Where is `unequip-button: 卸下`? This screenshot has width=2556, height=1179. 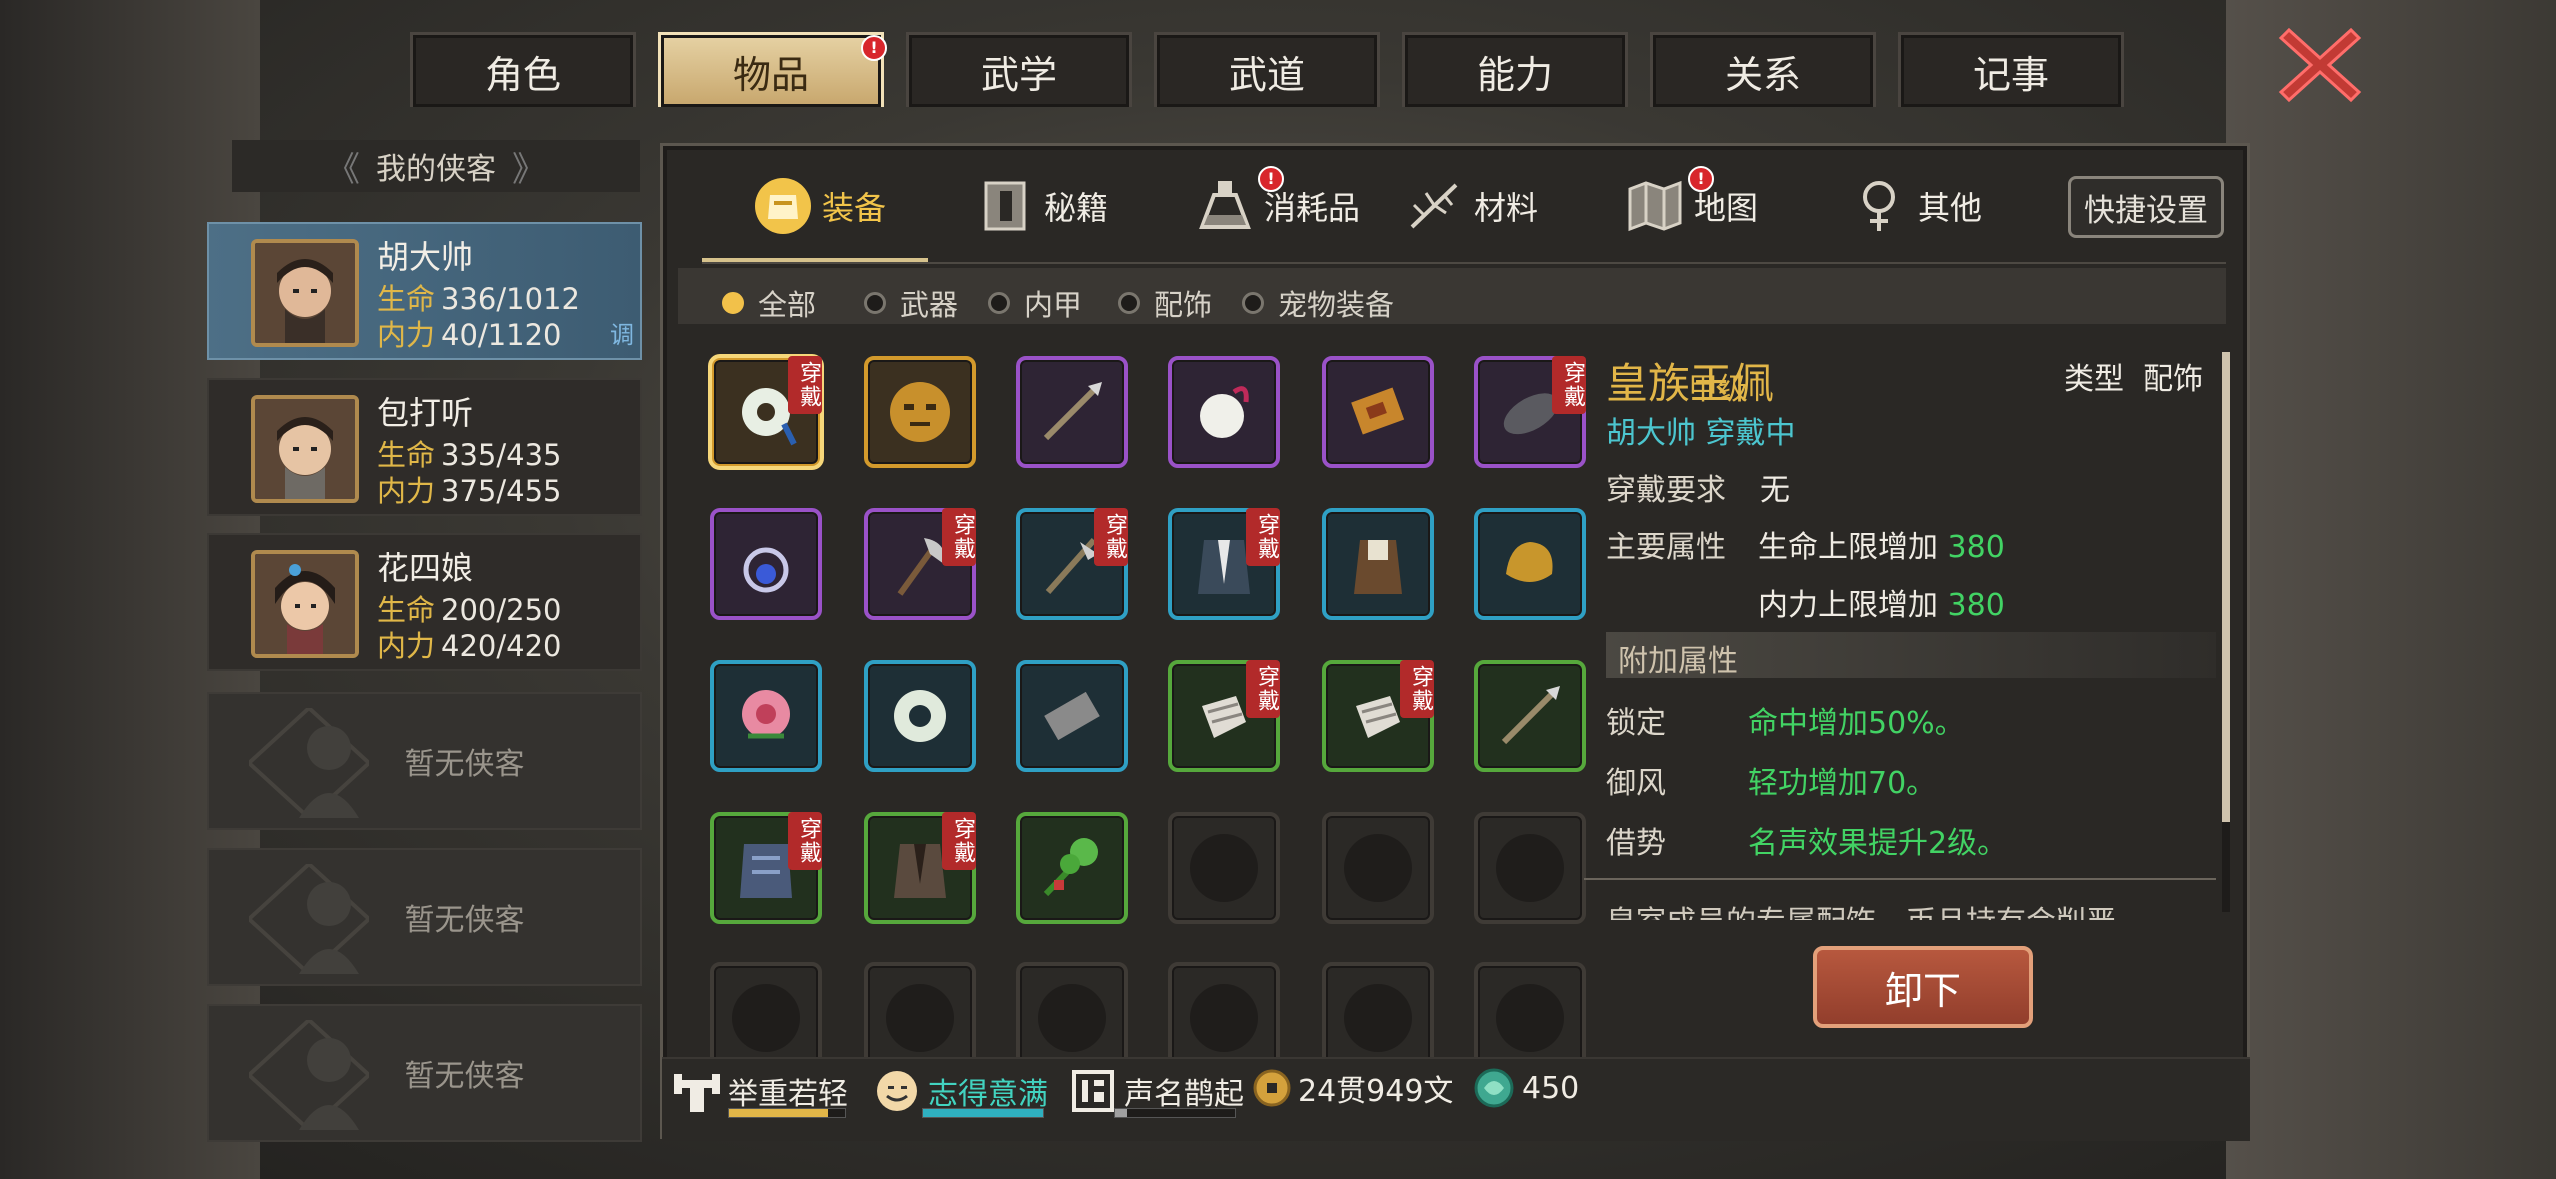
unequip-button: 卸下 is located at coordinates (1923, 987).